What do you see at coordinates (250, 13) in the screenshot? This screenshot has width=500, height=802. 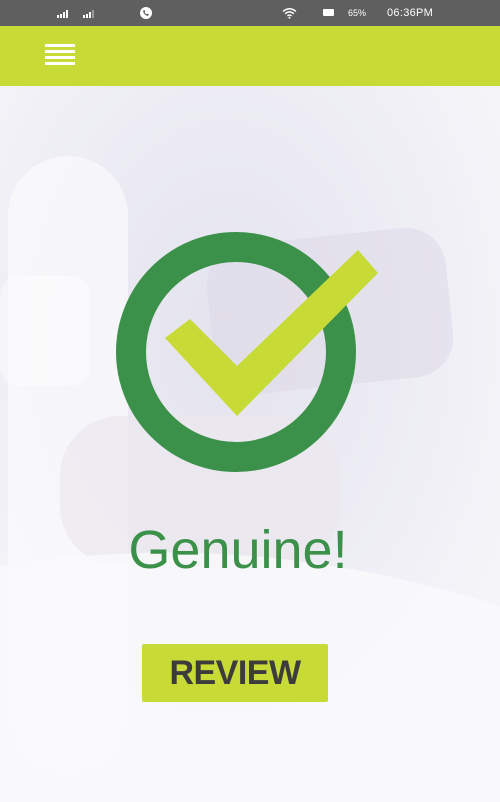 I see `status-bar: 65% 06:36PM` at bounding box center [250, 13].